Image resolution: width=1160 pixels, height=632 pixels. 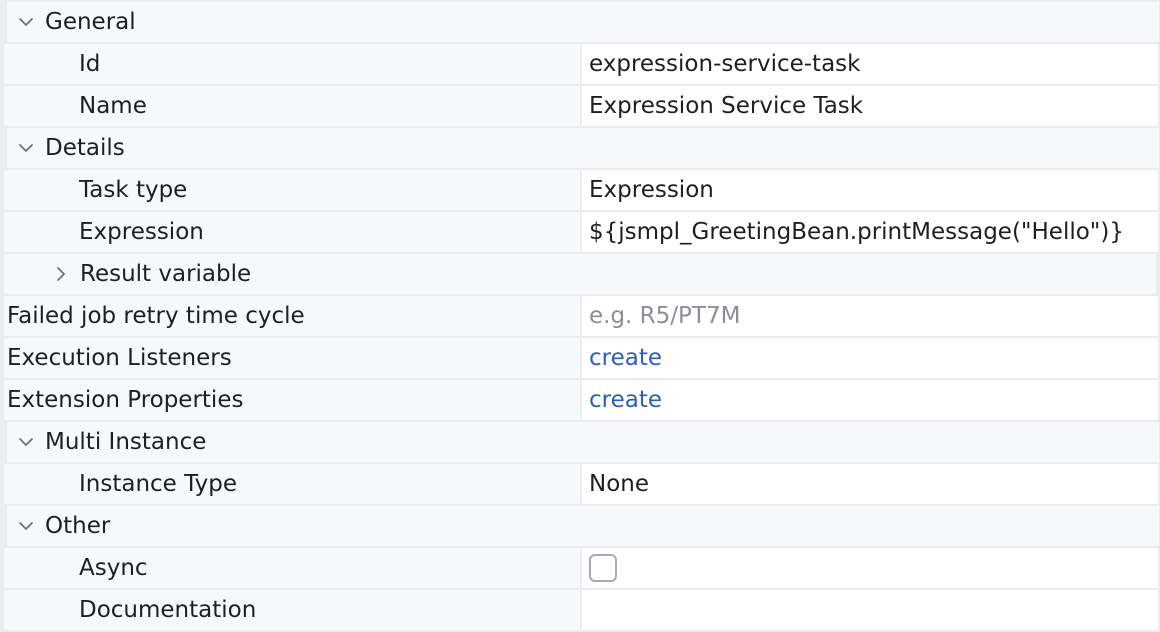 What do you see at coordinates (292, 358) in the screenshot?
I see `property-label-execution-listeners: Execution Listeners` at bounding box center [292, 358].